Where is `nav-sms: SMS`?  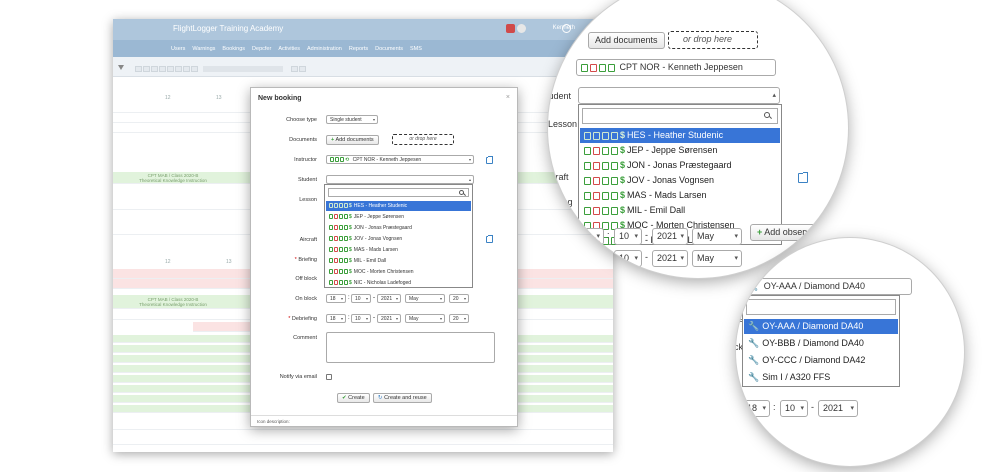
nav-sms: SMS is located at coordinates (416, 49).